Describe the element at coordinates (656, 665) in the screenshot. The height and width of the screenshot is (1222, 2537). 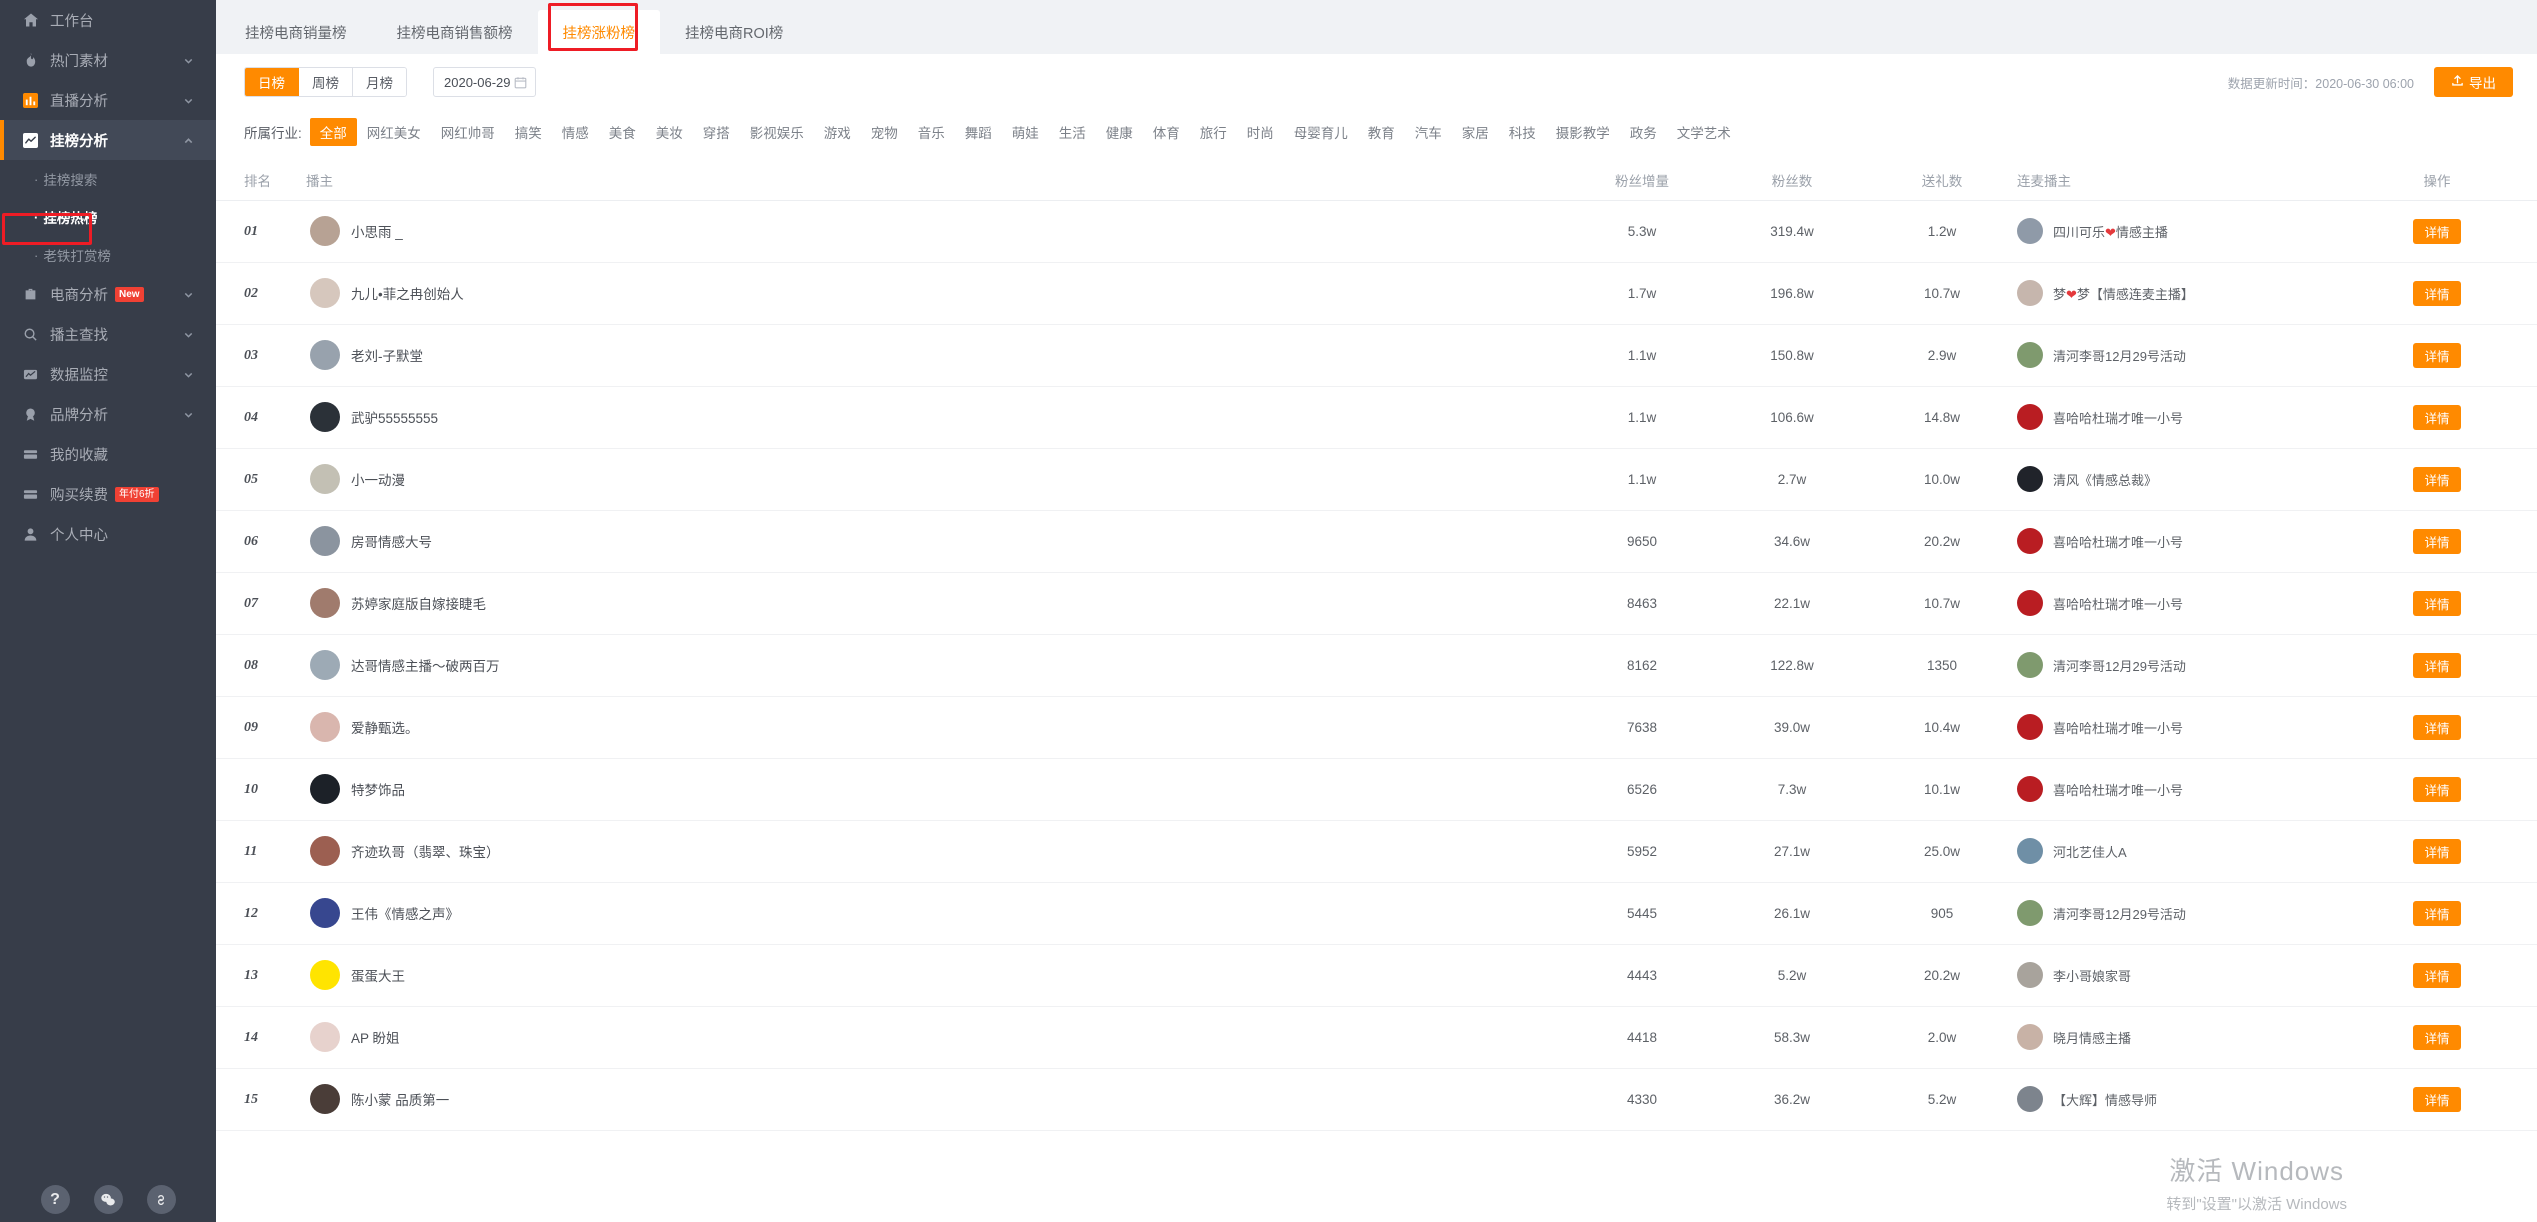
I see `host-cell: 达哥情感主播～破两百万` at that location.